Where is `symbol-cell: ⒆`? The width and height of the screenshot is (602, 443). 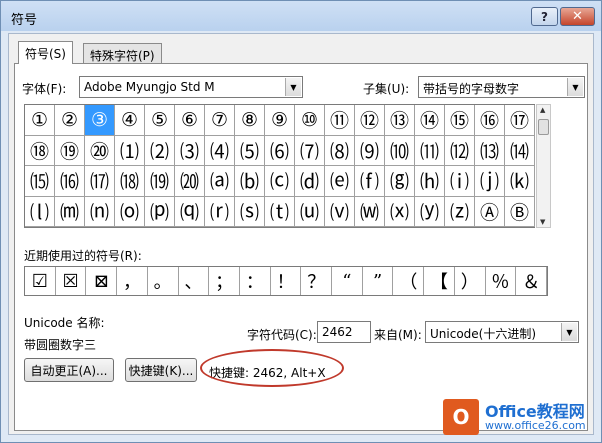 symbol-cell: ⒆ is located at coordinates (160, 181).